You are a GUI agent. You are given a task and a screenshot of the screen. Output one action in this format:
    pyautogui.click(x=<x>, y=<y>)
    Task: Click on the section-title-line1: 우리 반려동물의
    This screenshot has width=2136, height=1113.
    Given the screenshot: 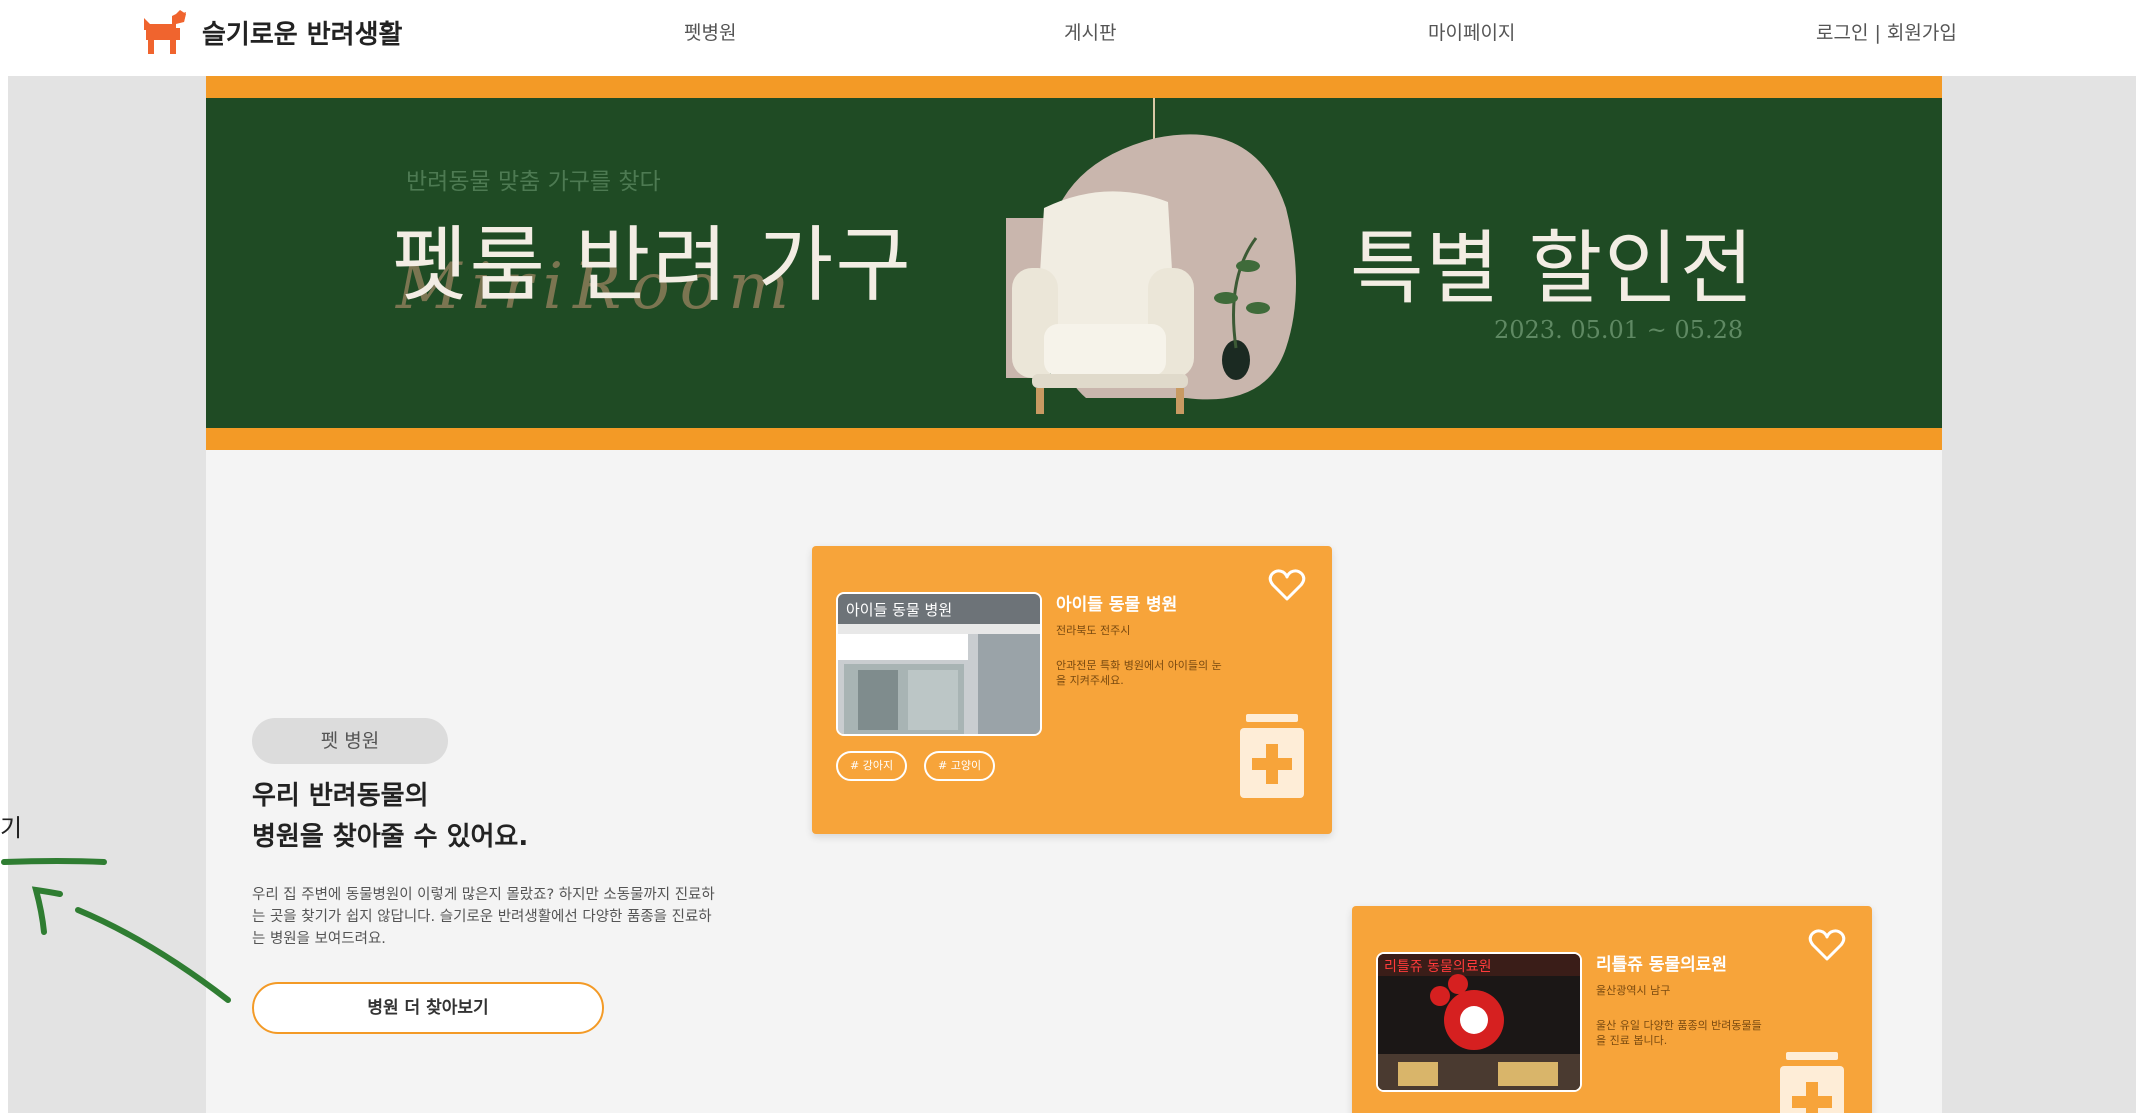 What is the action you would take?
    pyautogui.click(x=340, y=796)
    